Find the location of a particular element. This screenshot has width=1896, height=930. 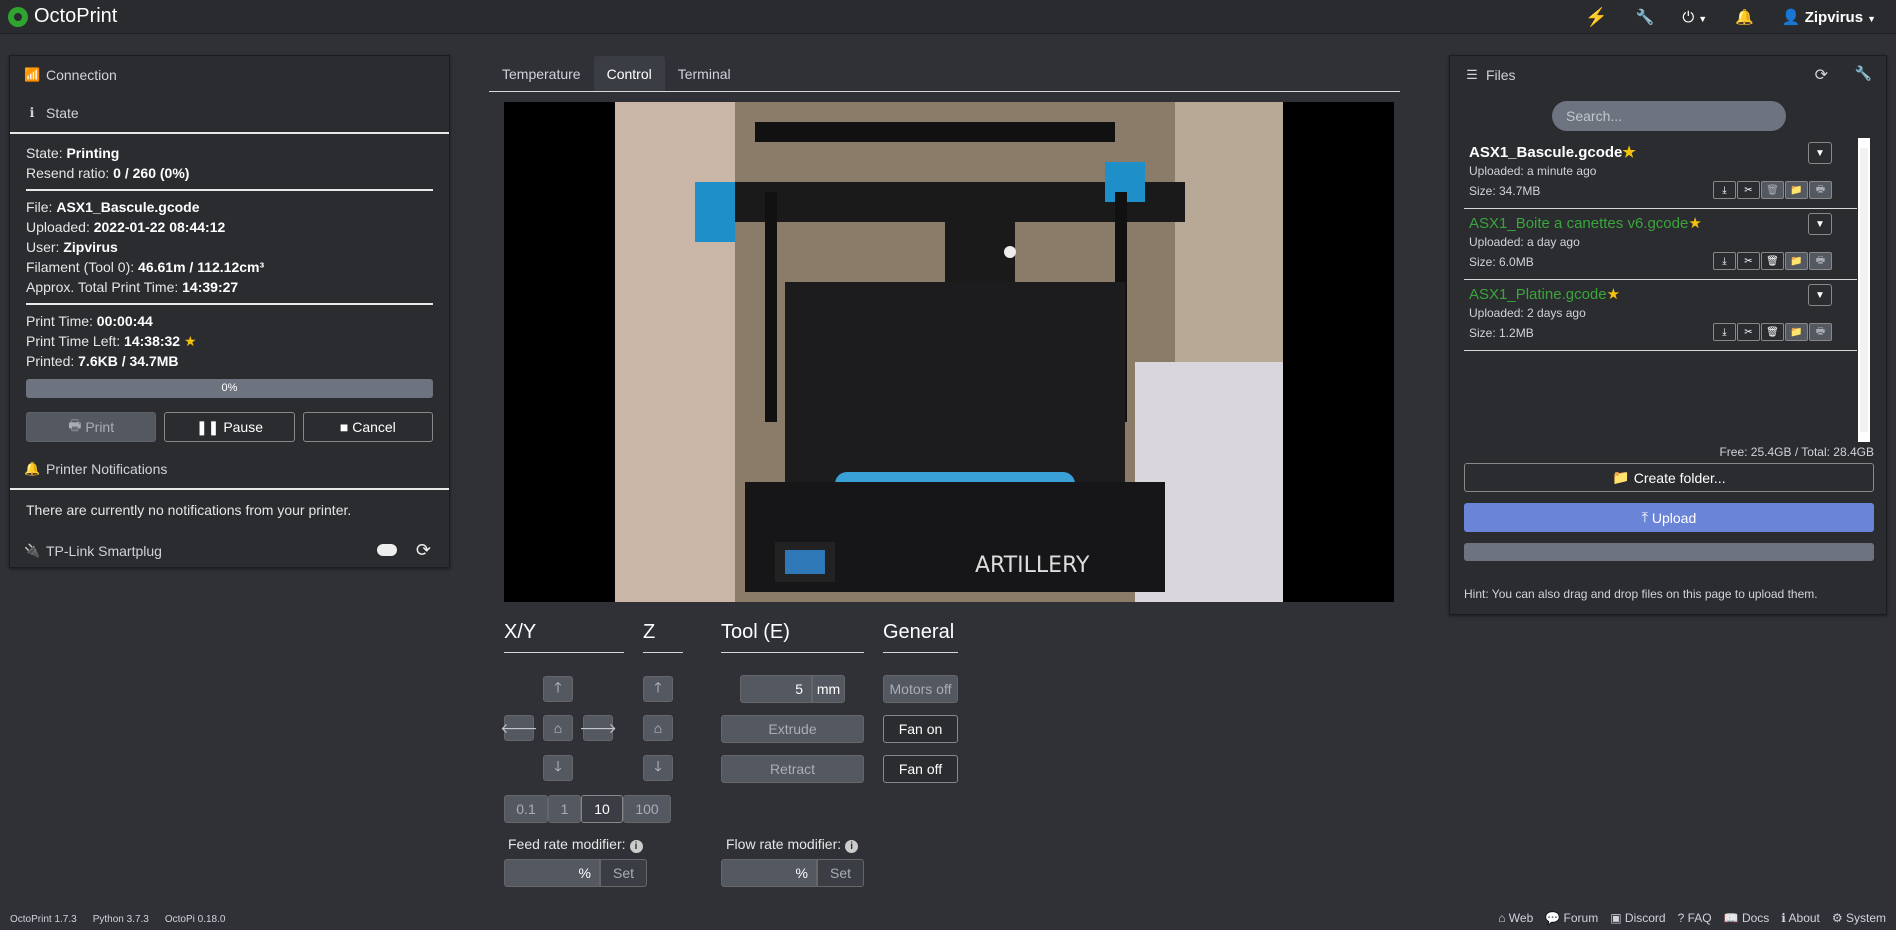

footer-link-discord: ▣ Discord is located at coordinates (1637, 918).